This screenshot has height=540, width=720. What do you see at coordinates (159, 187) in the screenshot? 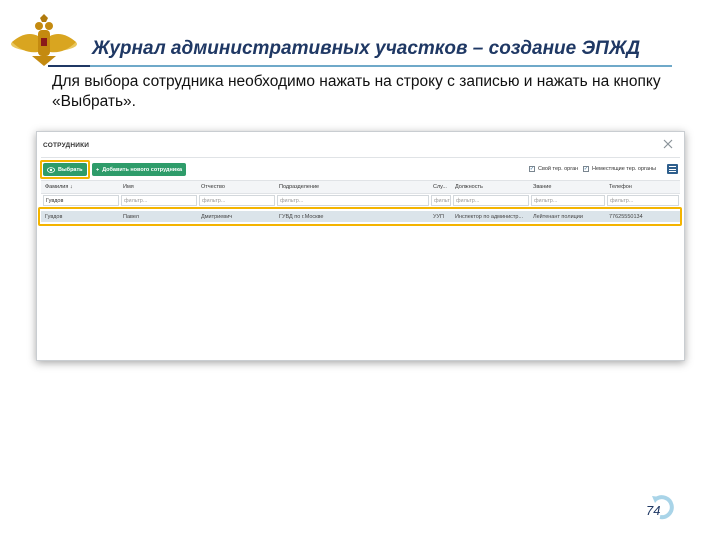
I see `column-header-name: Имя` at bounding box center [159, 187].